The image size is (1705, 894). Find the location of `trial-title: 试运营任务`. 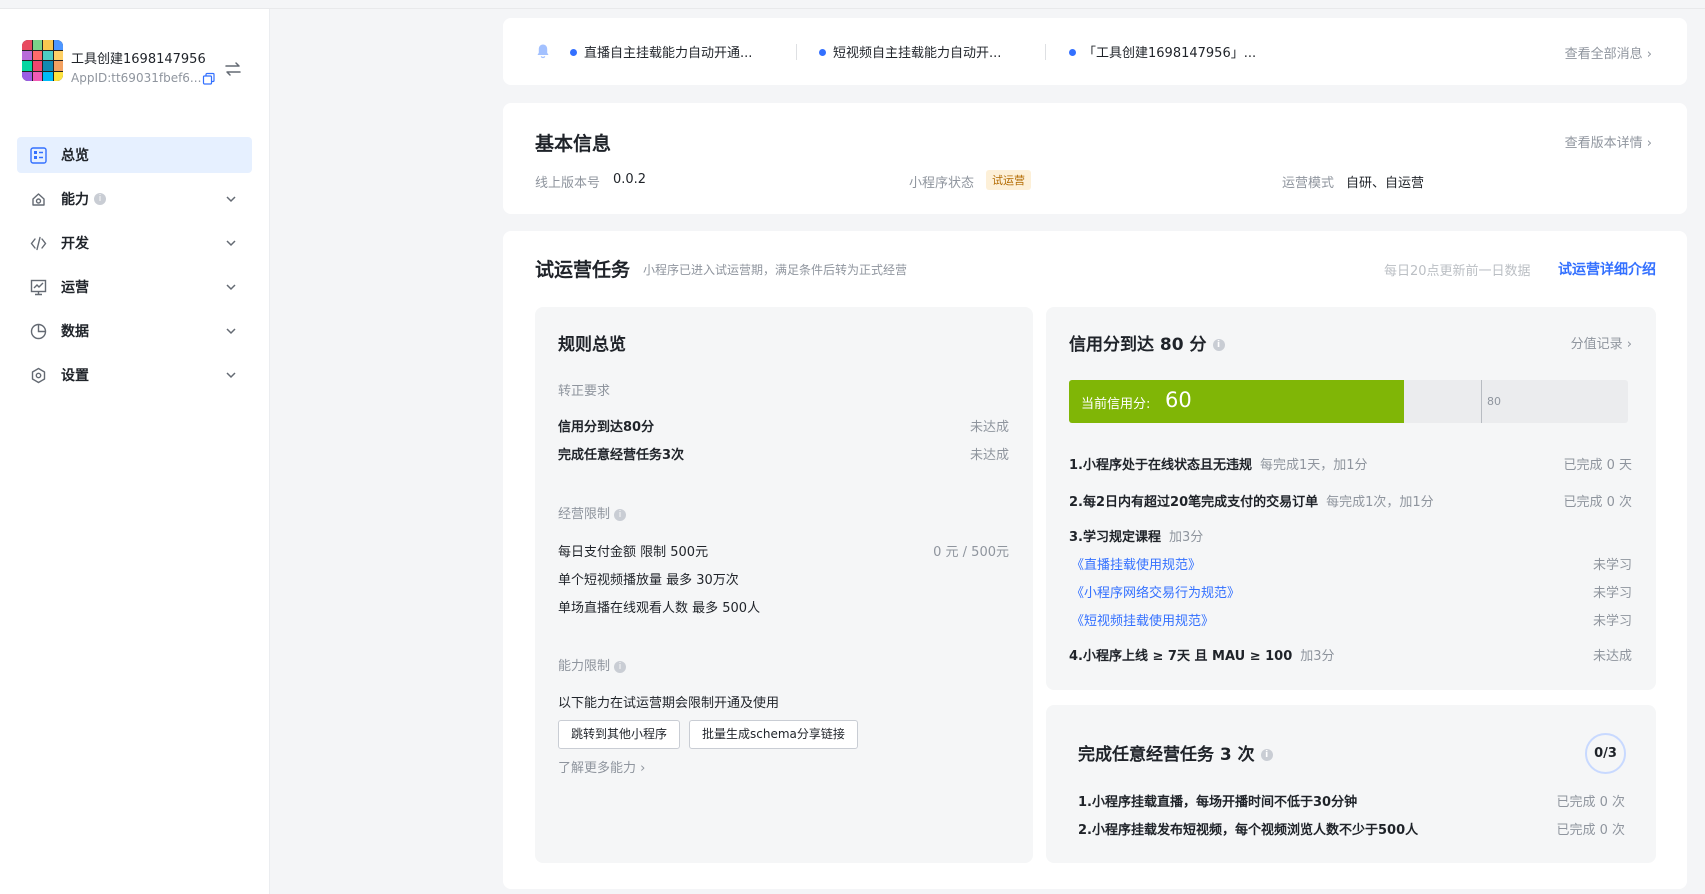

trial-title: 试运营任务 is located at coordinates (583, 270).